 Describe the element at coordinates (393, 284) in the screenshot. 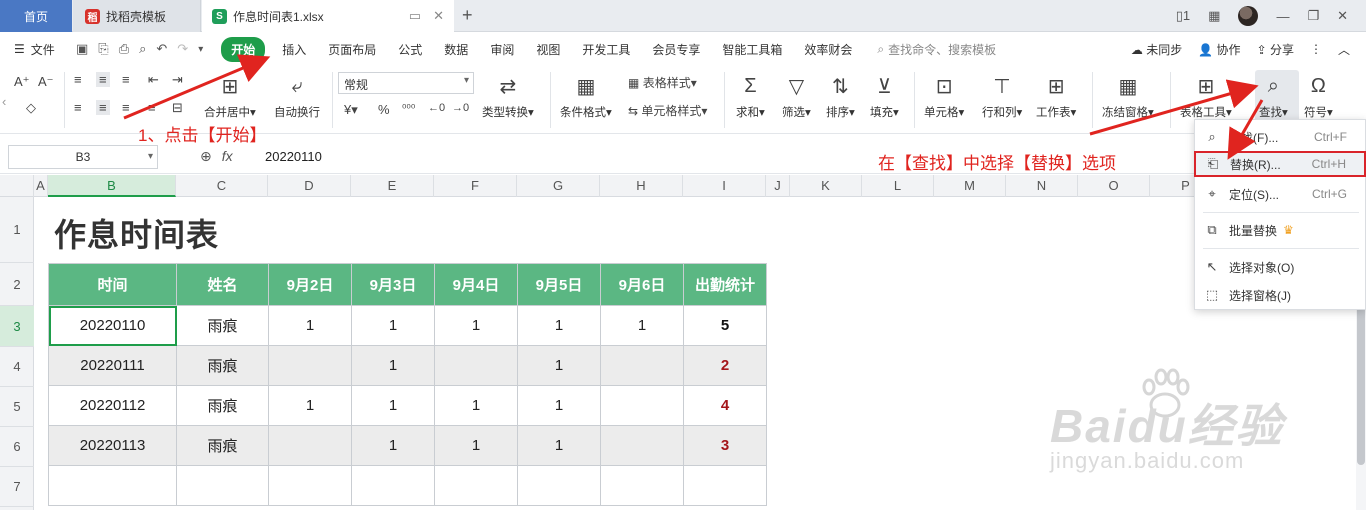

I see `header-cell: 9月3日` at that location.